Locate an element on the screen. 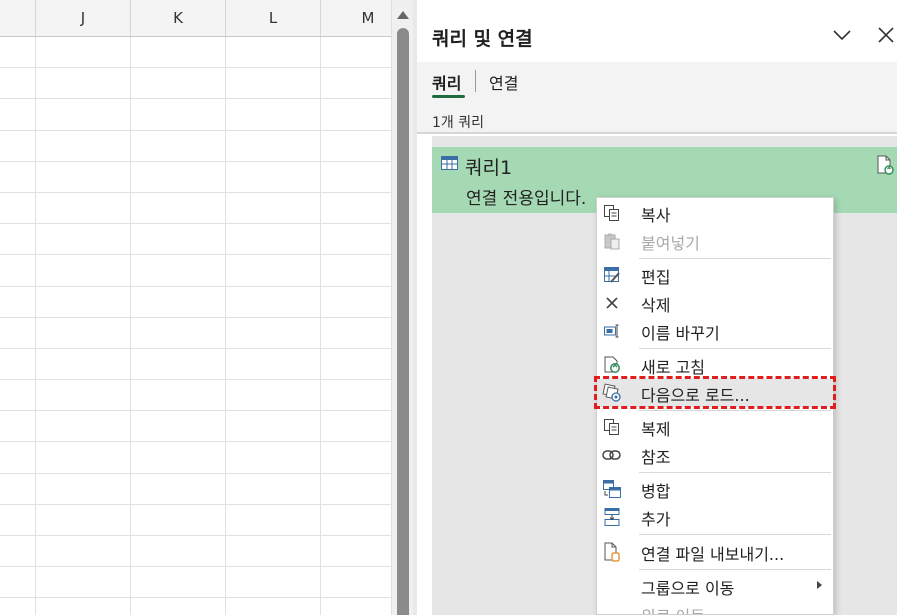  column-header-j: J is located at coordinates (82, 18).